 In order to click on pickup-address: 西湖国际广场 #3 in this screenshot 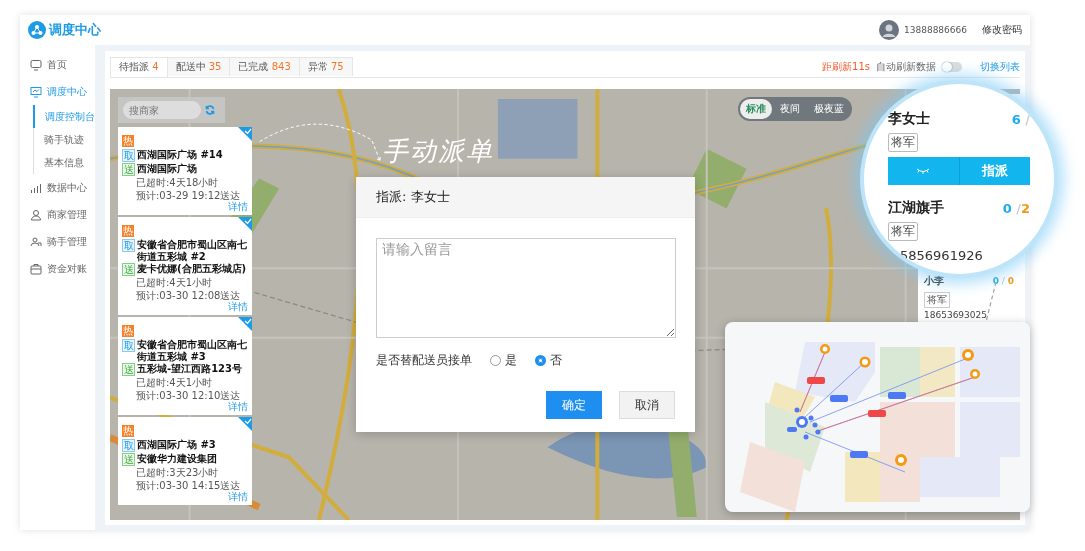, I will do `click(176, 445)`.